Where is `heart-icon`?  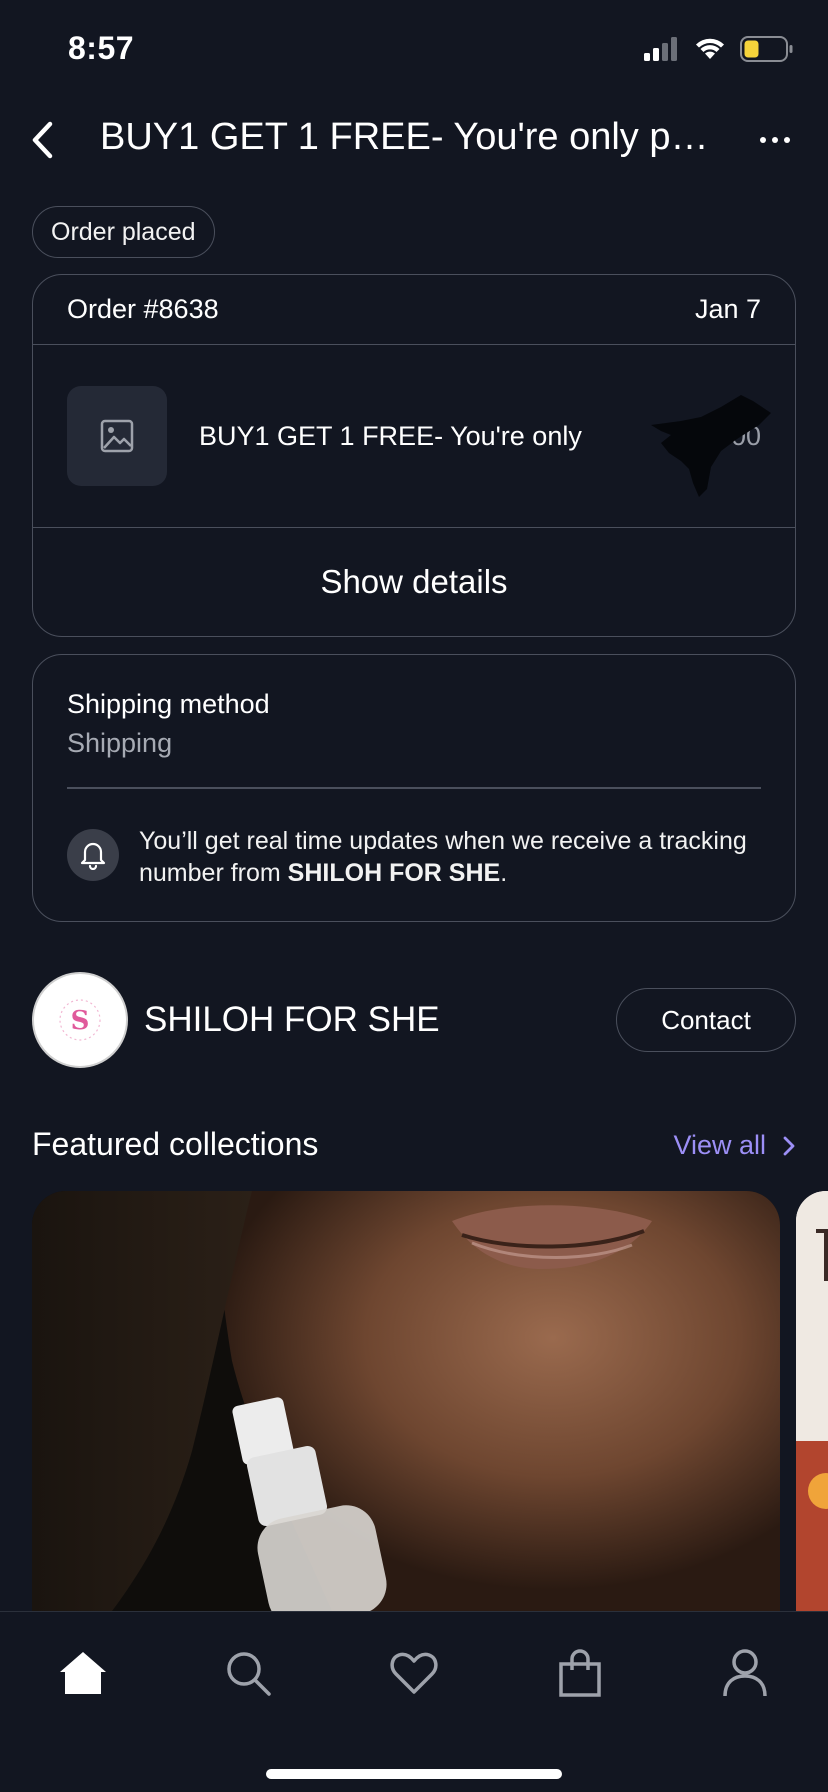 heart-icon is located at coordinates (414, 1673).